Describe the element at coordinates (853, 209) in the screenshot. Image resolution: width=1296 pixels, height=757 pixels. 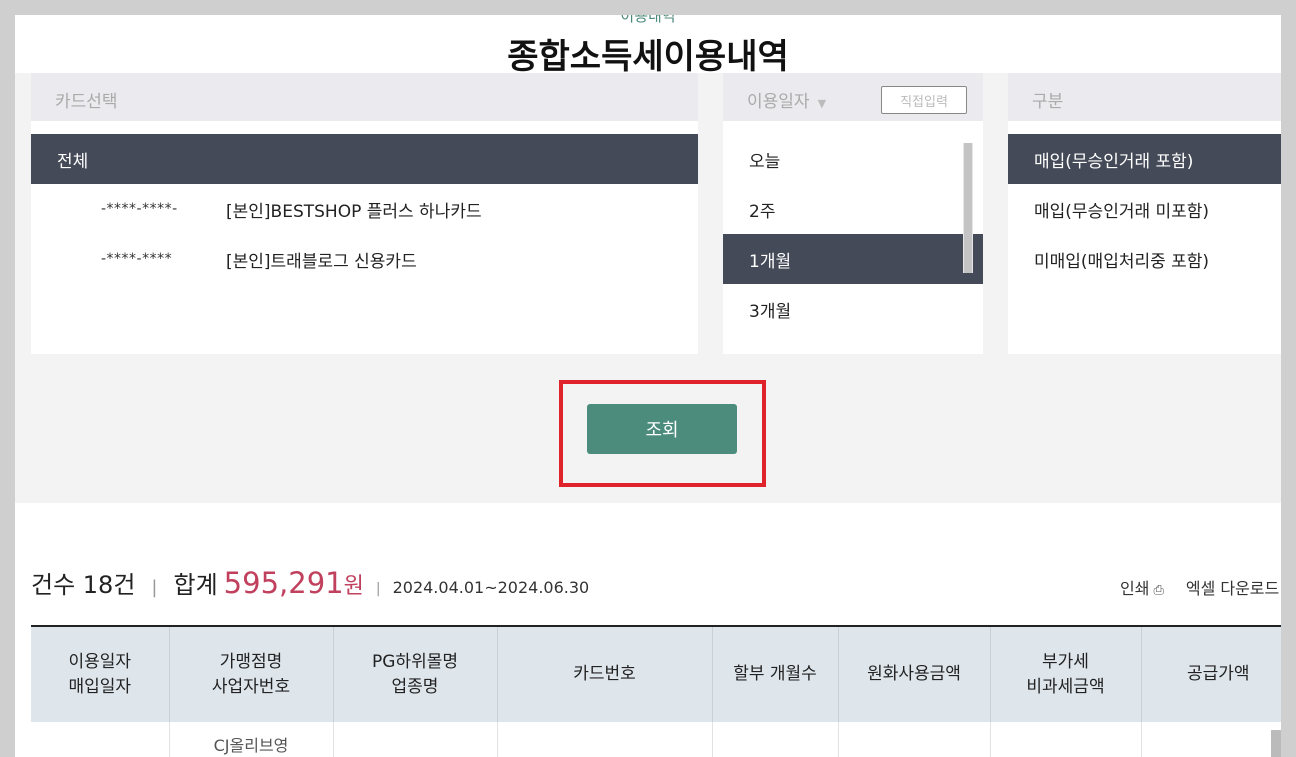
I see `date-item-2weeks: 2주` at that location.